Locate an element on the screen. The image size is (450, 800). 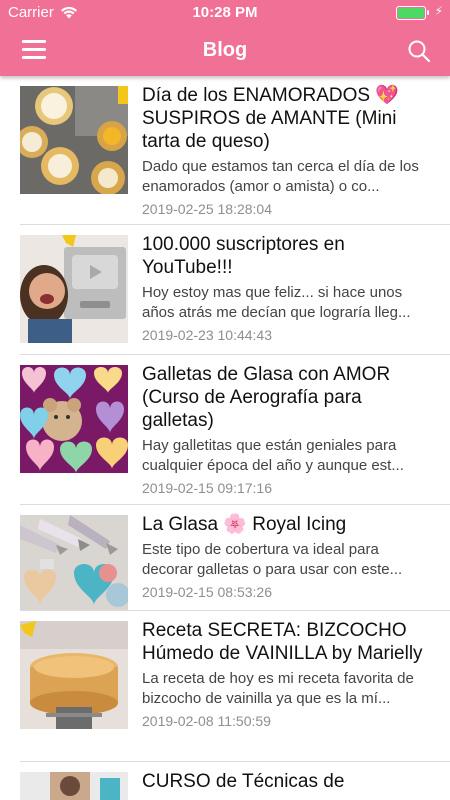
page-title: Blog is located at coordinates (225, 50).